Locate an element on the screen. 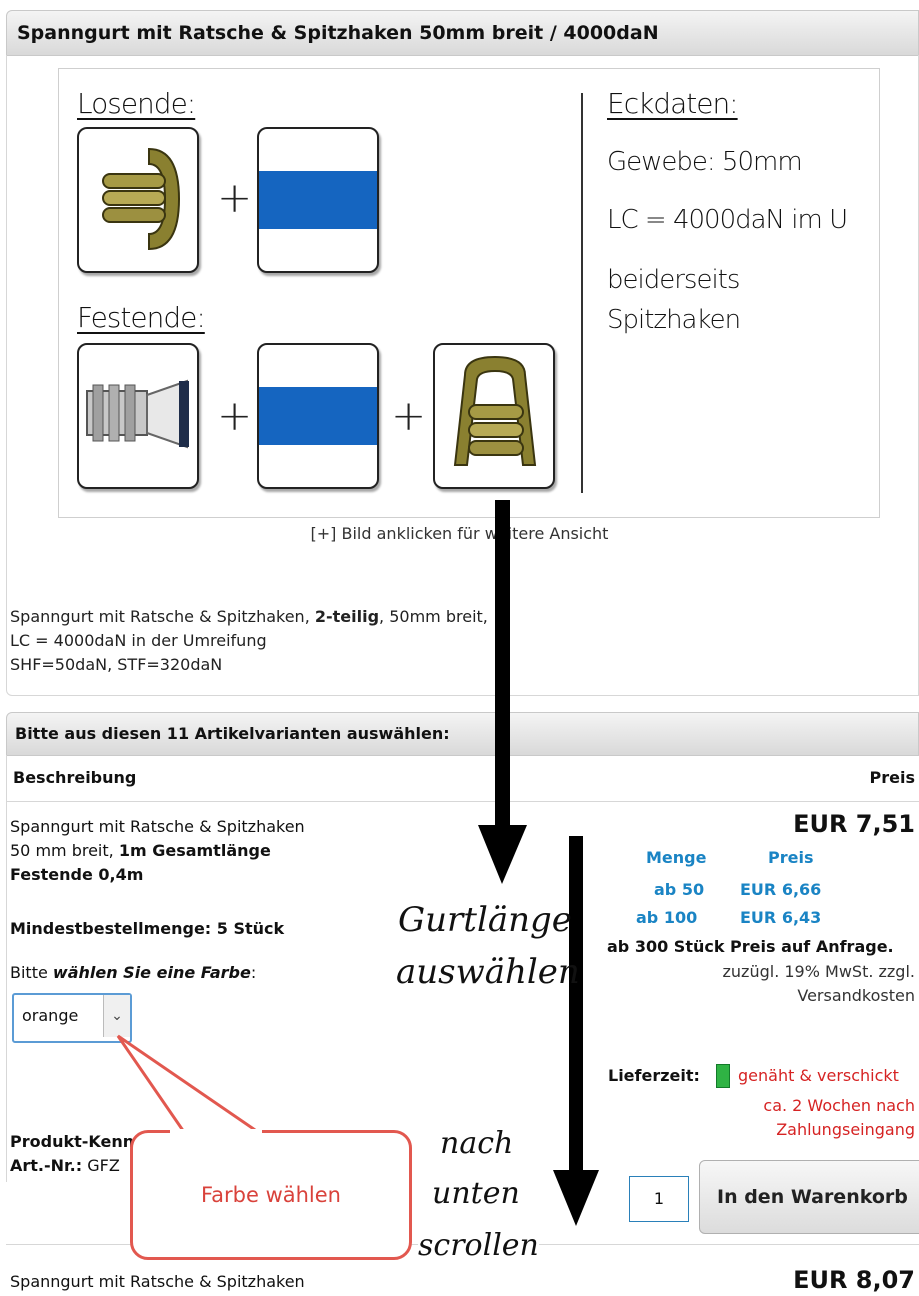 The image size is (919, 1296). annotation-gurtlaenge: Gurtlänge is located at coordinates (485, 920).